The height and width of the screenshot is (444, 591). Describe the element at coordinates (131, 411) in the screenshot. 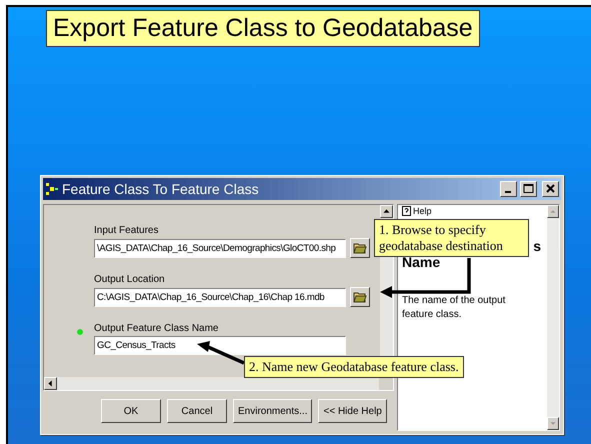

I see `dialog-button: OK` at that location.